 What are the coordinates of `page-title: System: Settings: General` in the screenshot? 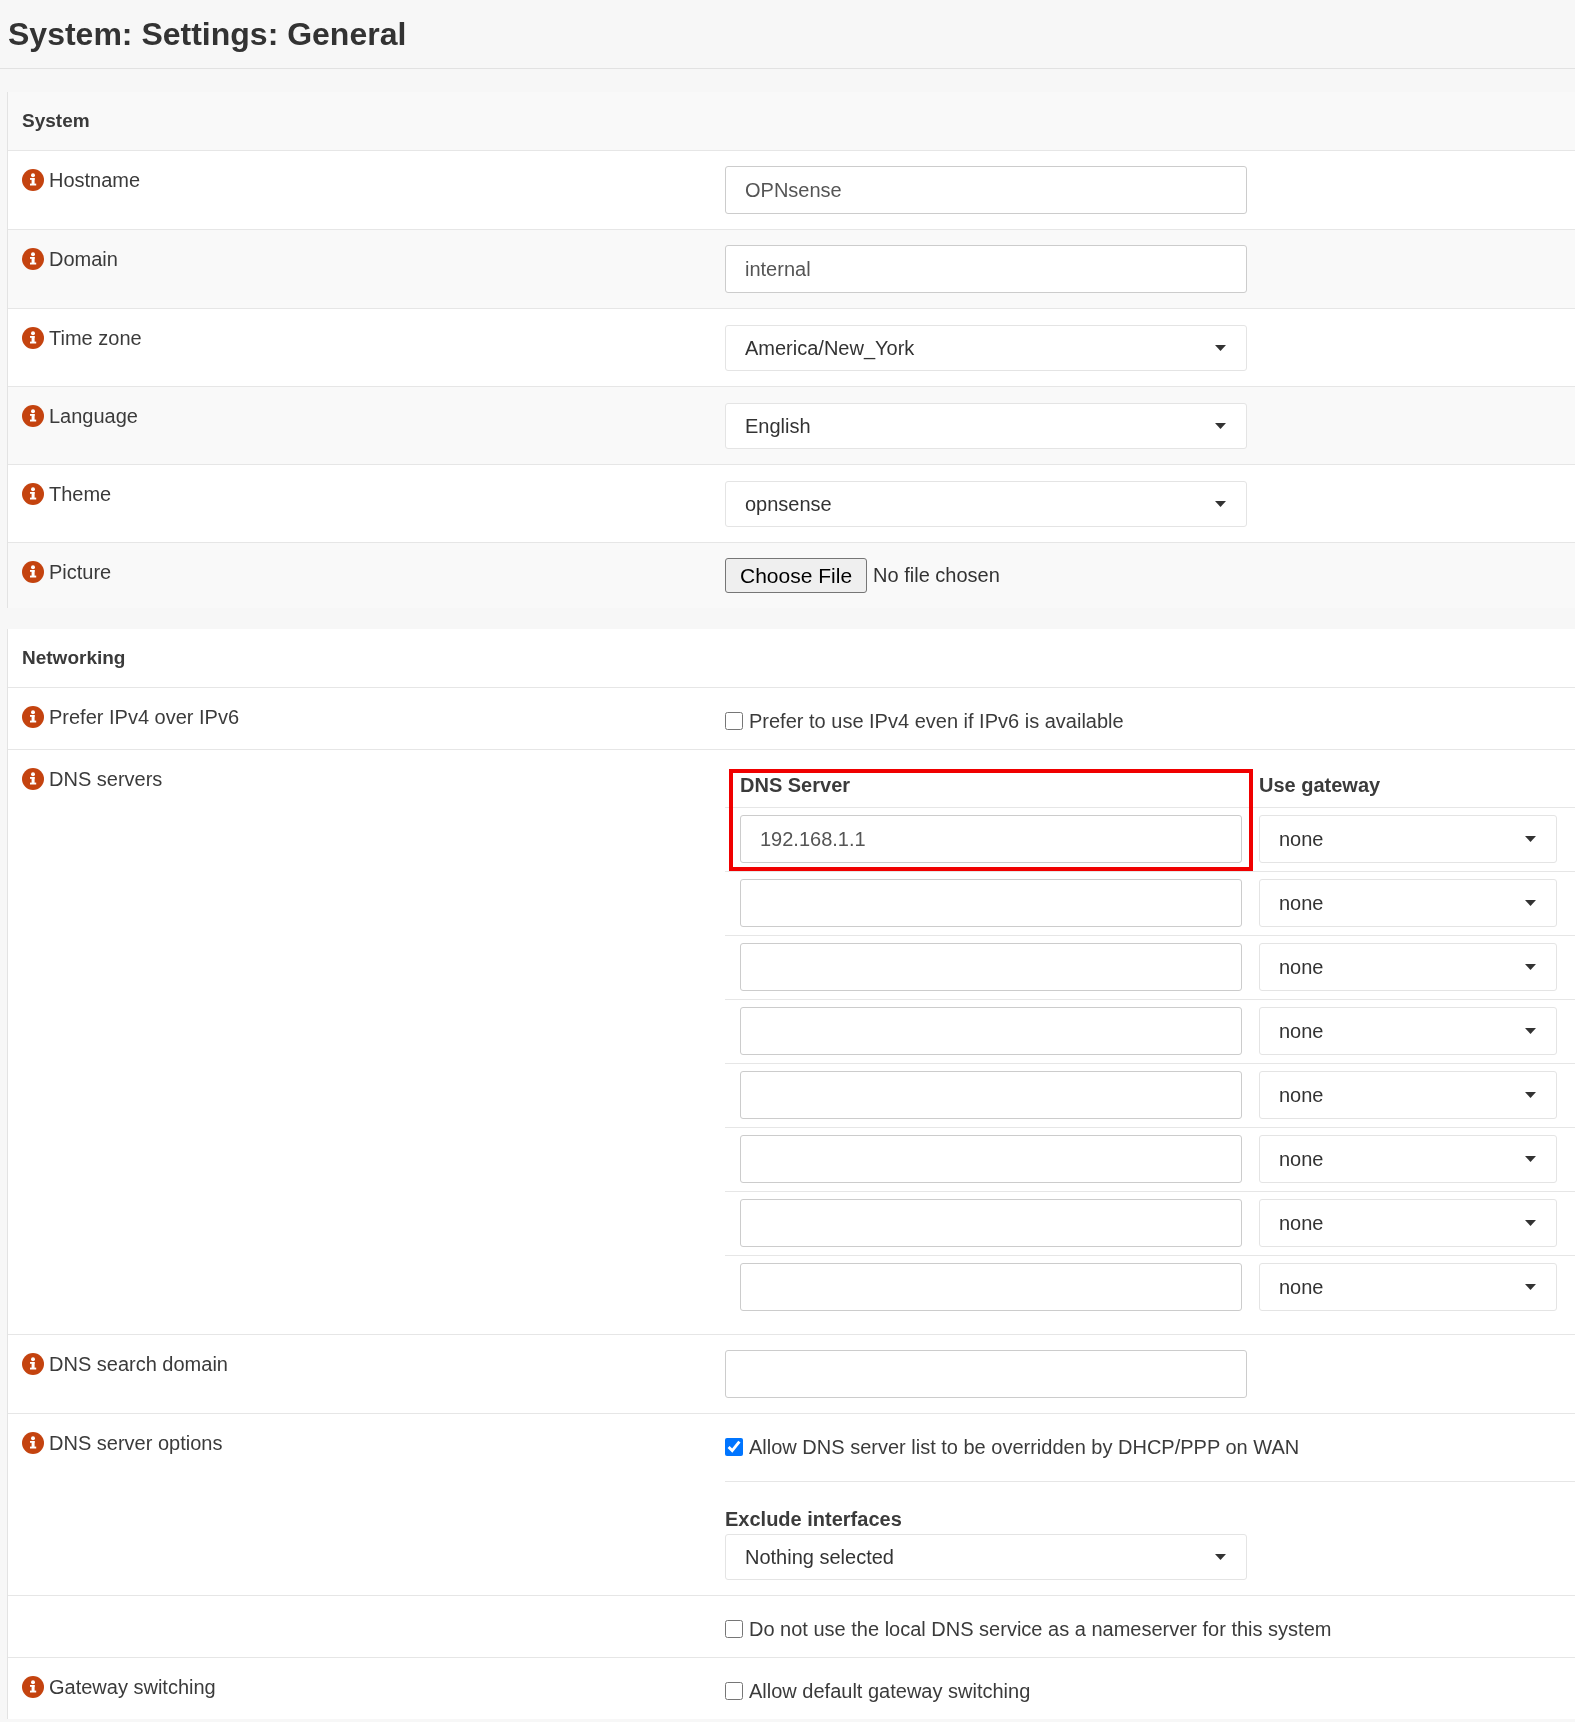 It's located at (207, 34).